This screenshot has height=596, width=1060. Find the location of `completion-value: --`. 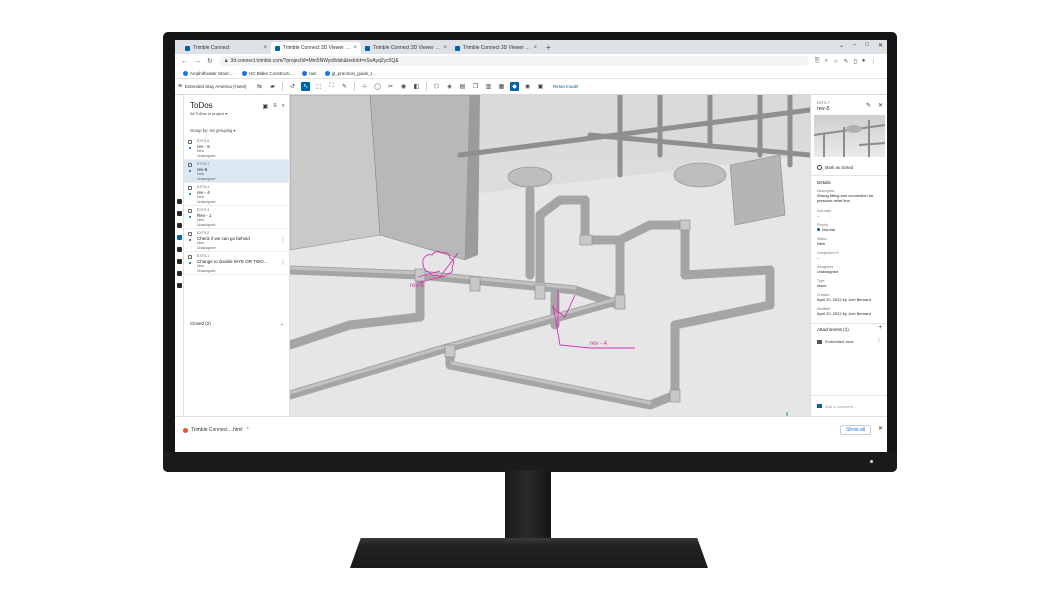

completion-value: -- is located at coordinates (851, 257).